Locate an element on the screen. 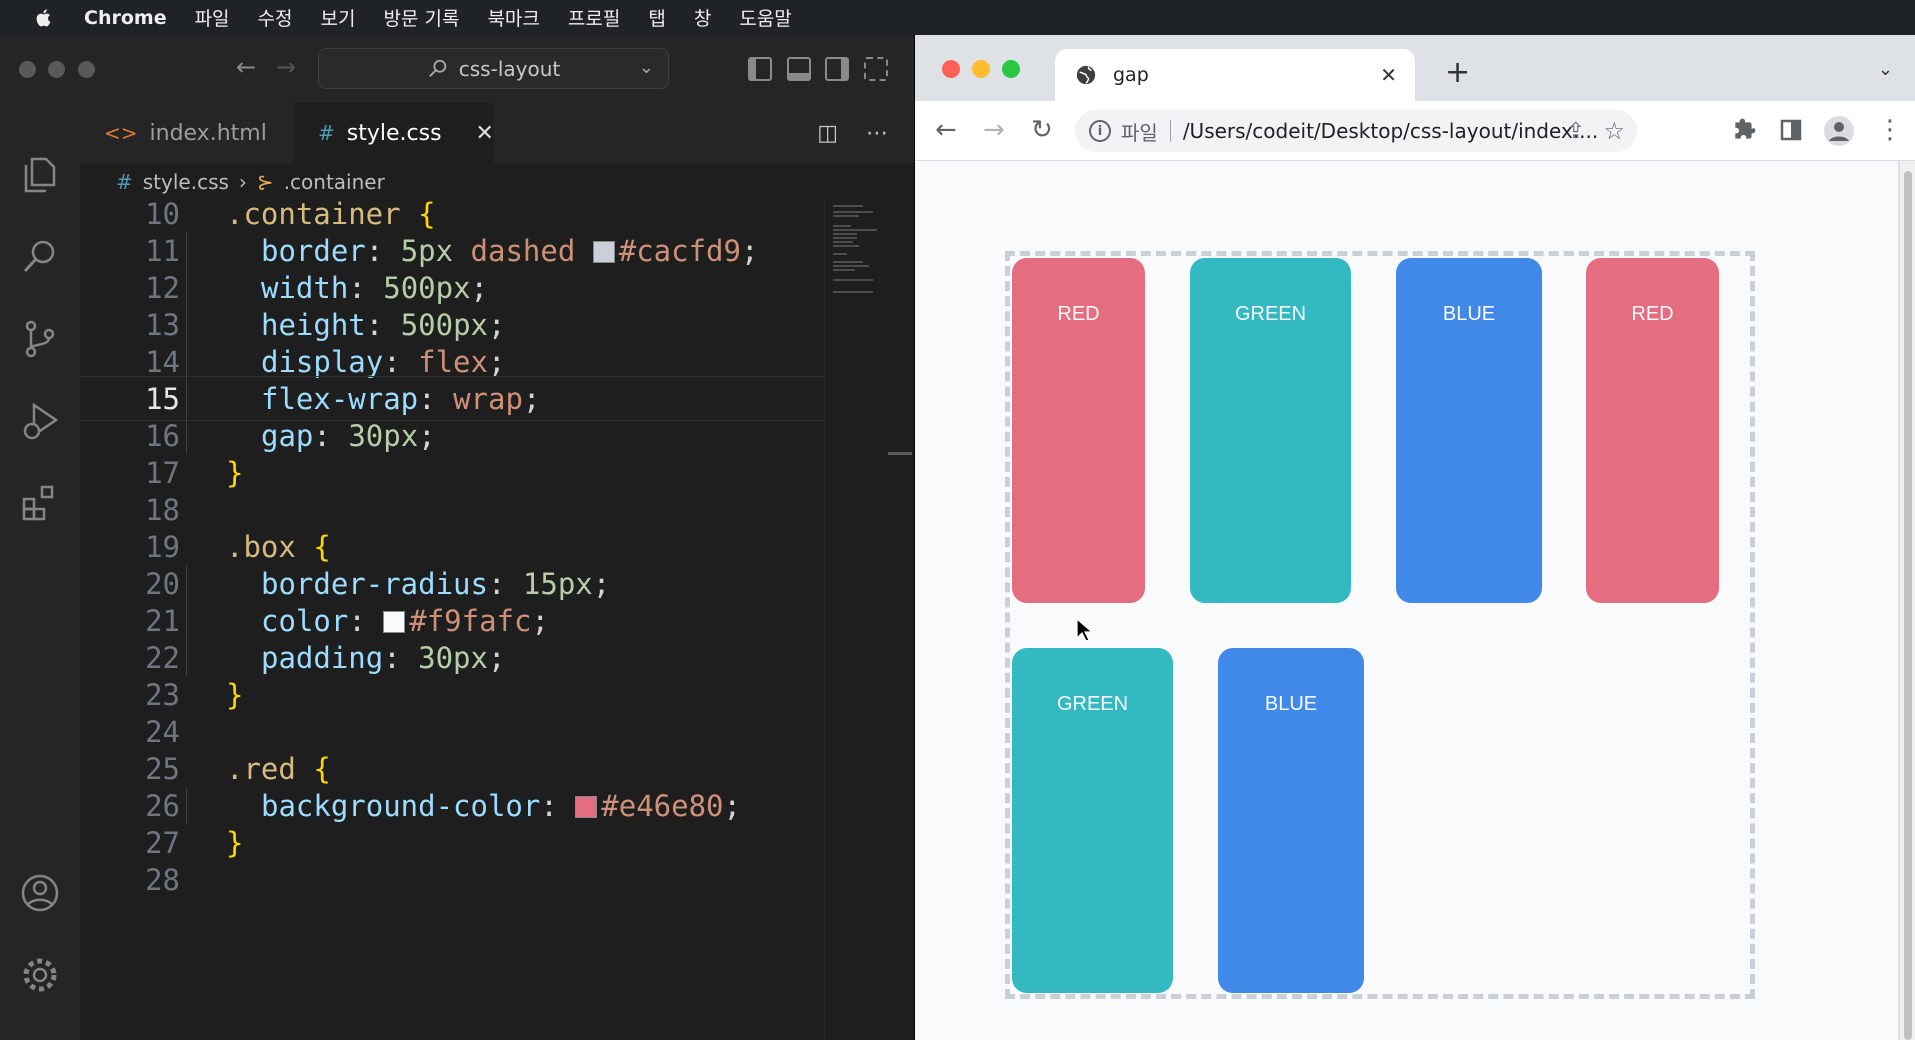  line-number: 28 is located at coordinates (162, 879).